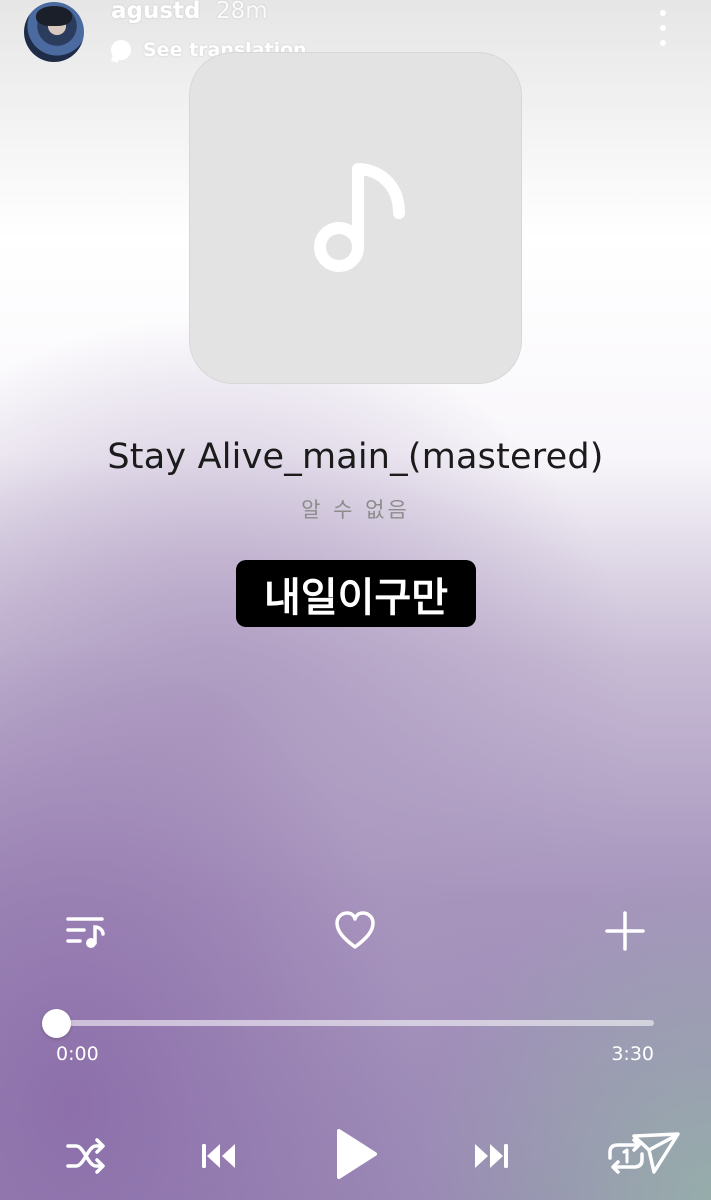  What do you see at coordinates (656, 1152) in the screenshot?
I see `send-icon` at bounding box center [656, 1152].